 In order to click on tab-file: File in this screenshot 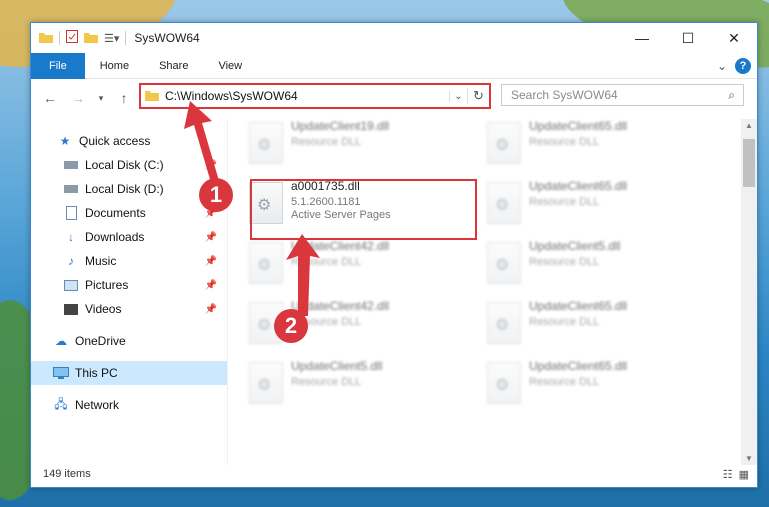, I will do `click(58, 65)`.